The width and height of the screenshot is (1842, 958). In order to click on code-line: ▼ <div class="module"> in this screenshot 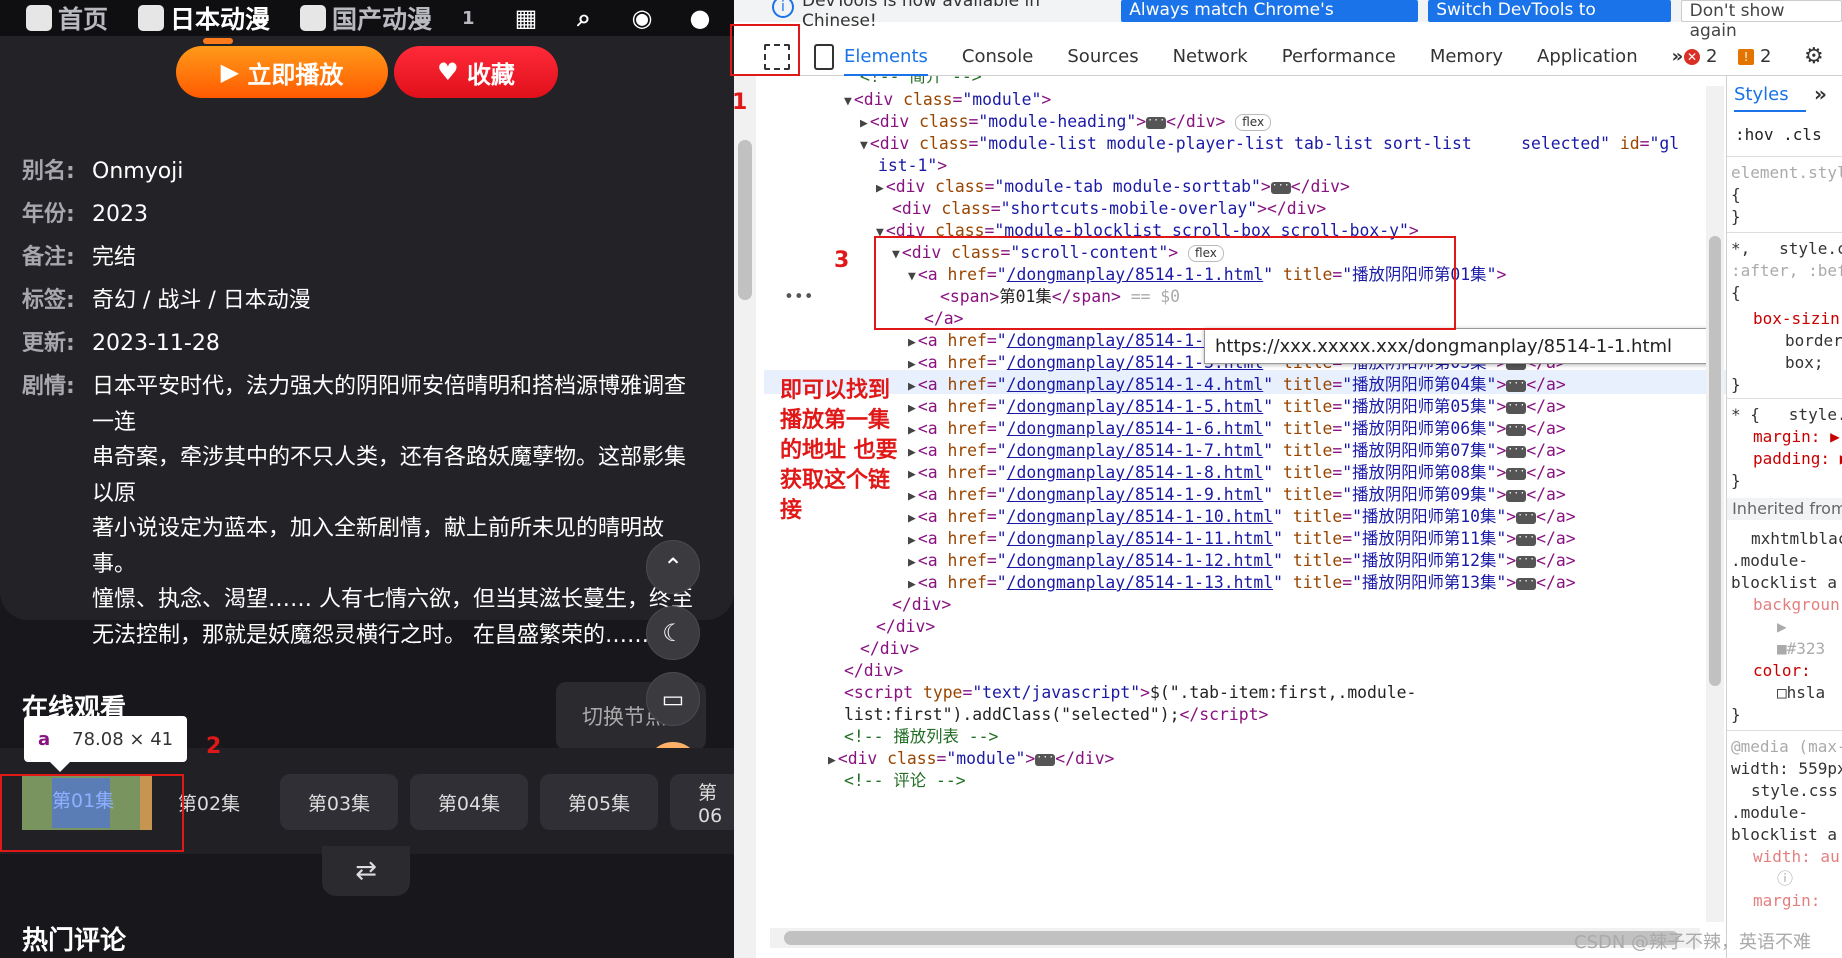, I will do `click(947, 100)`.